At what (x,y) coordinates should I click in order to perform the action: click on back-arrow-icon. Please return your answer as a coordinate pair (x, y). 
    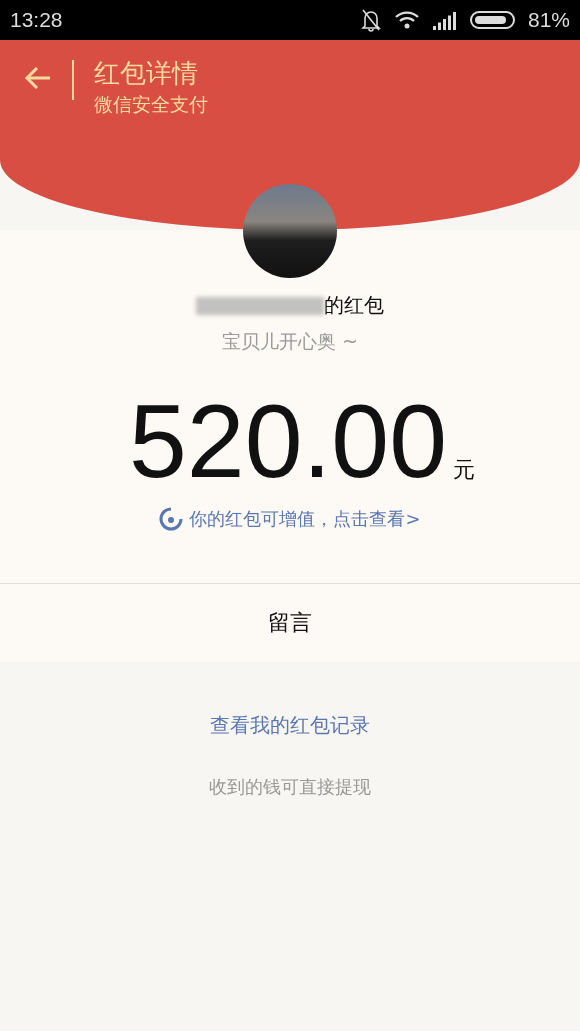
    Looking at the image, I should click on (38, 78).